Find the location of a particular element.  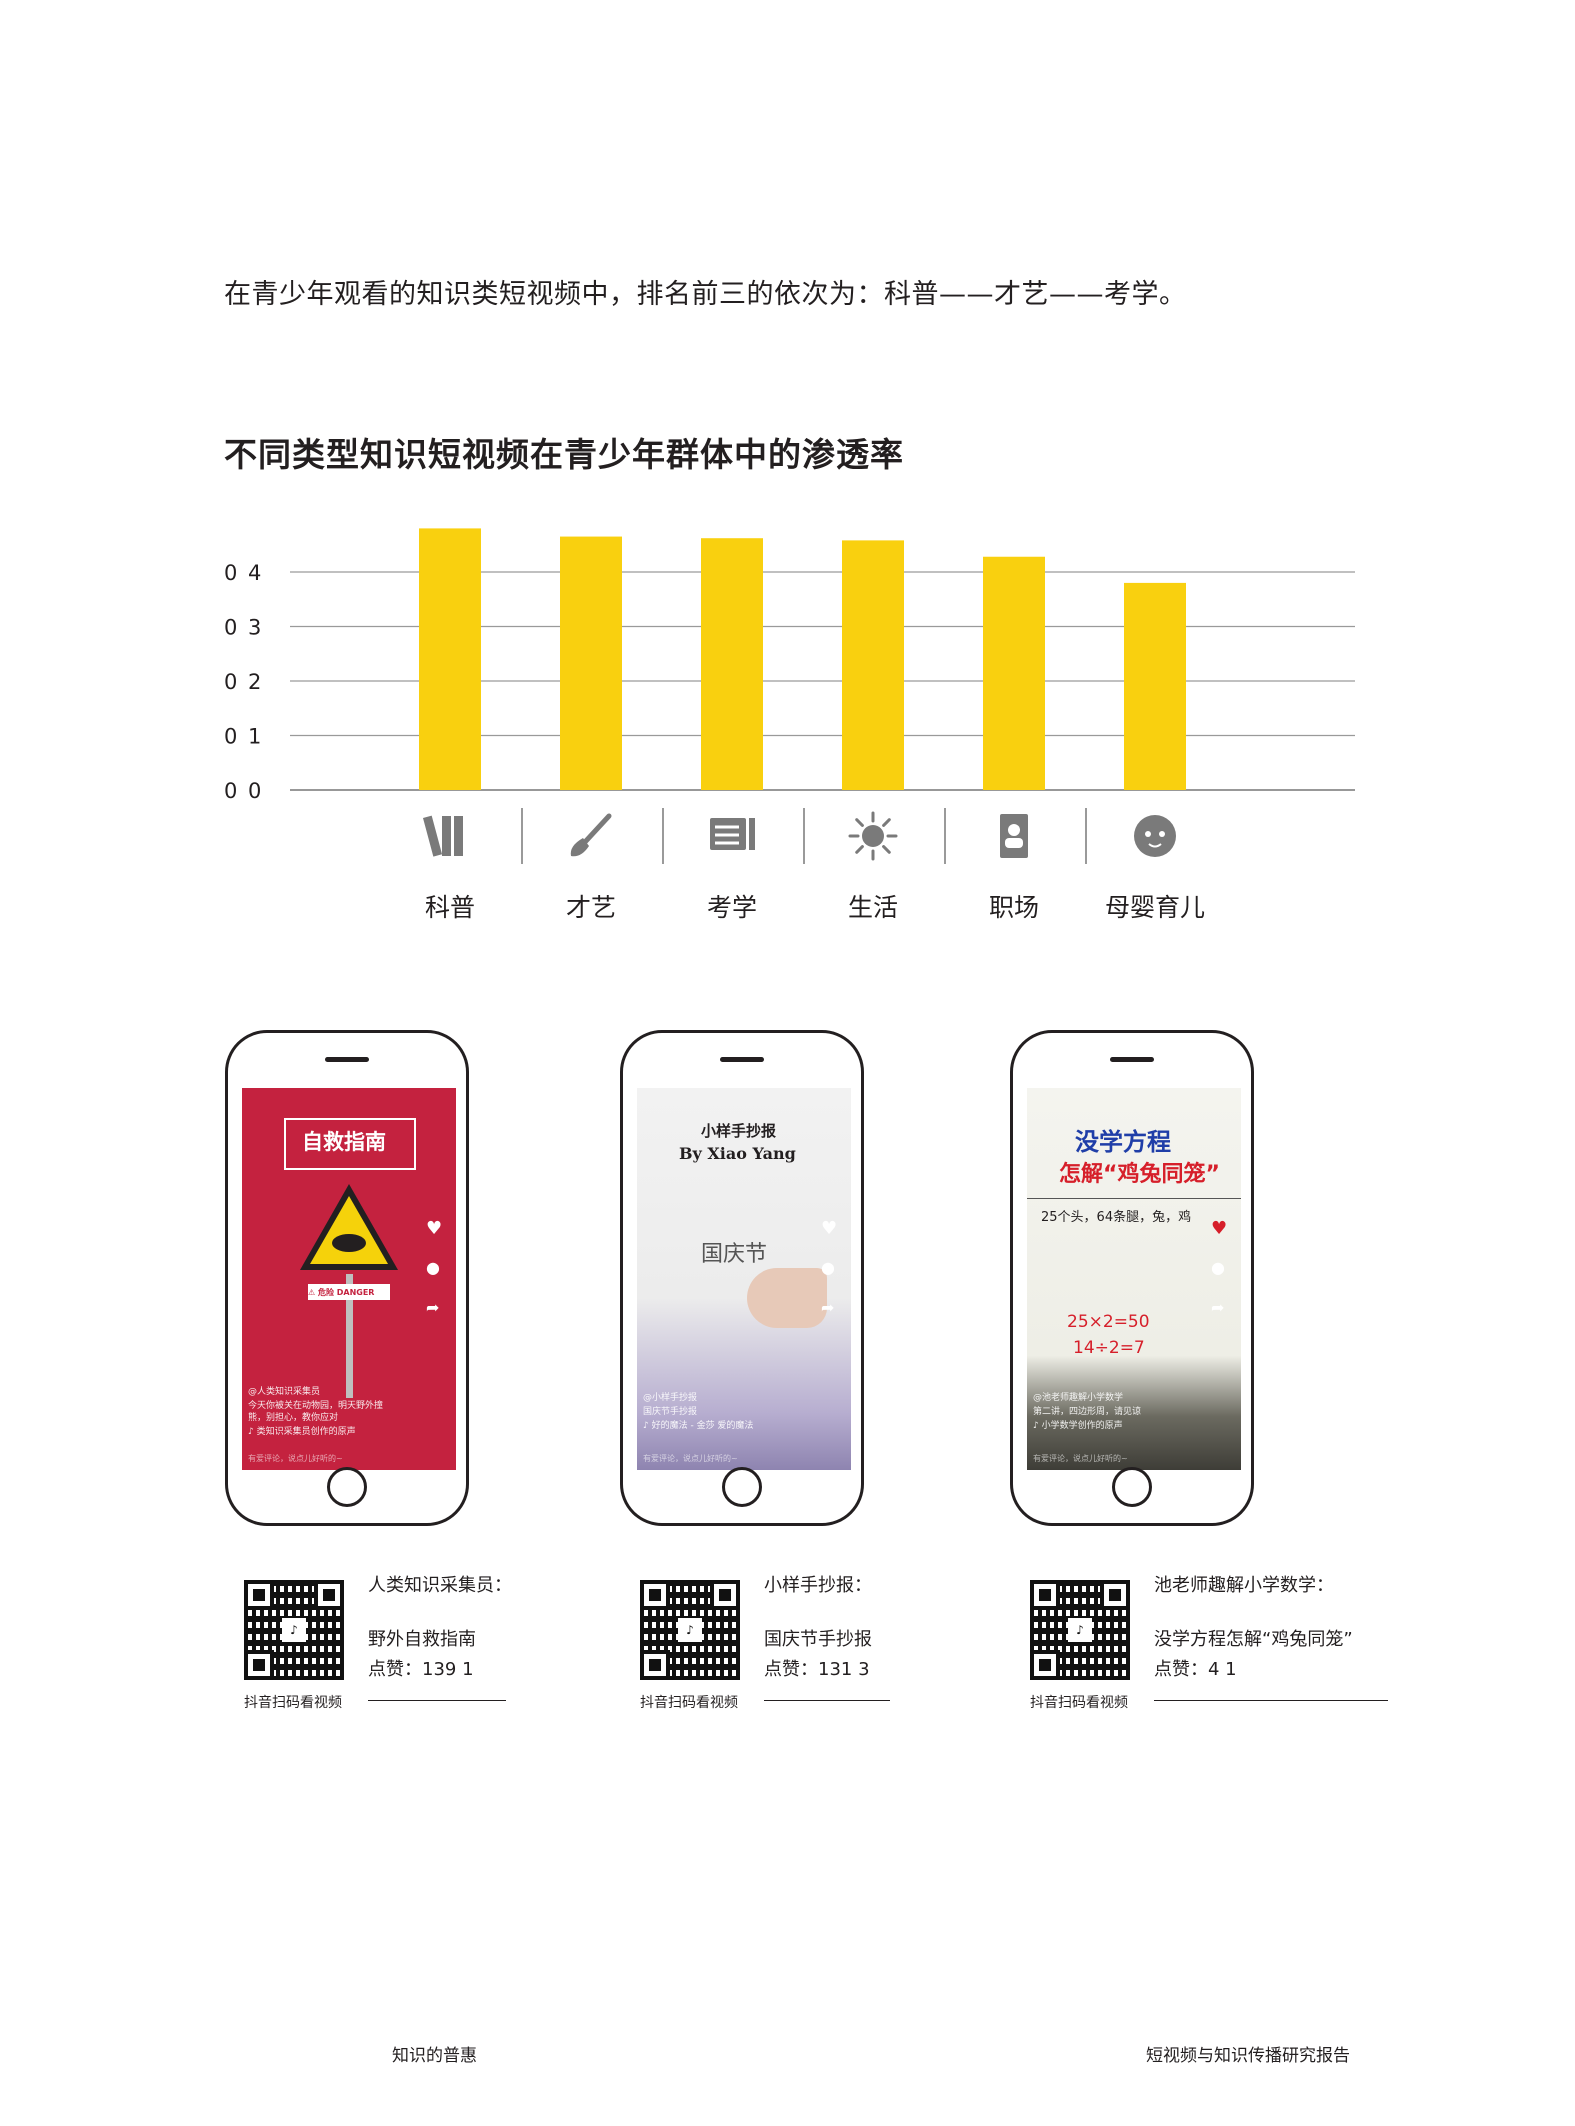

video-subtitle: 怎解“鸡兔同笼” is located at coordinates (1139, 1174).